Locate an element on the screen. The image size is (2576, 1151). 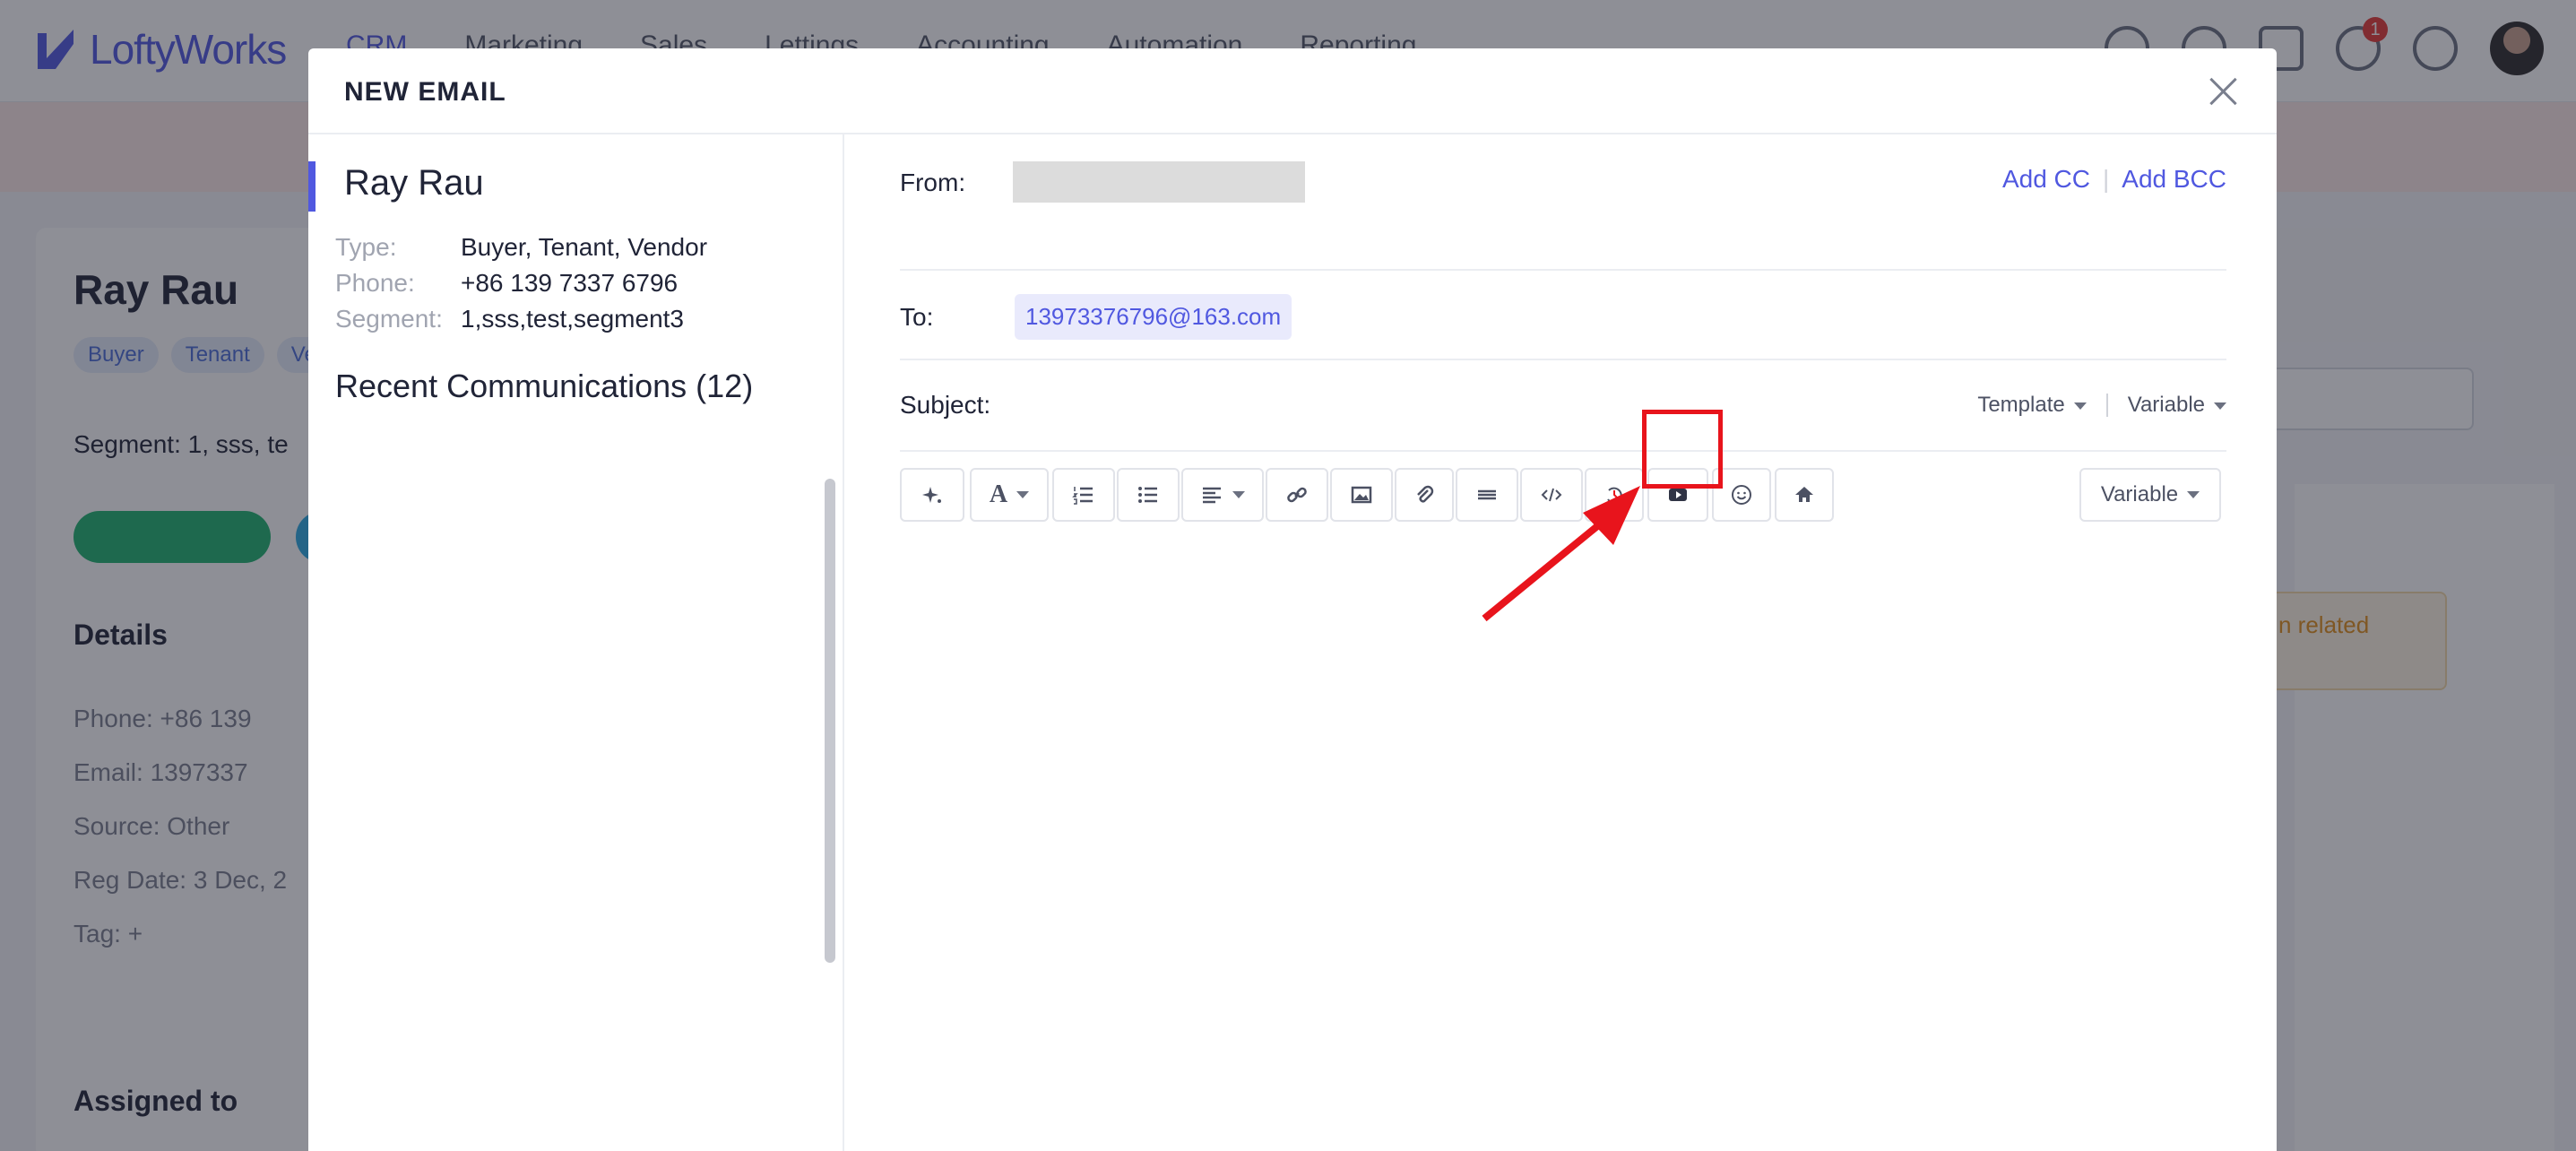
image-icon is located at coordinates (1361, 495).